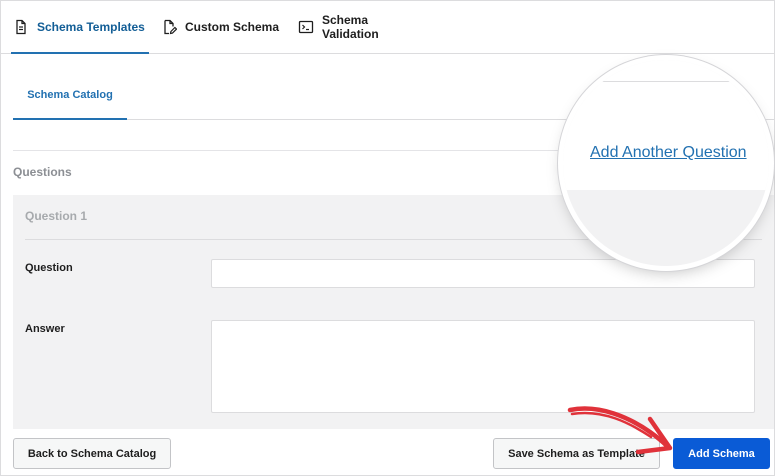 The height and width of the screenshot is (476, 775). What do you see at coordinates (169, 27) in the screenshot?
I see `edit-document-icon` at bounding box center [169, 27].